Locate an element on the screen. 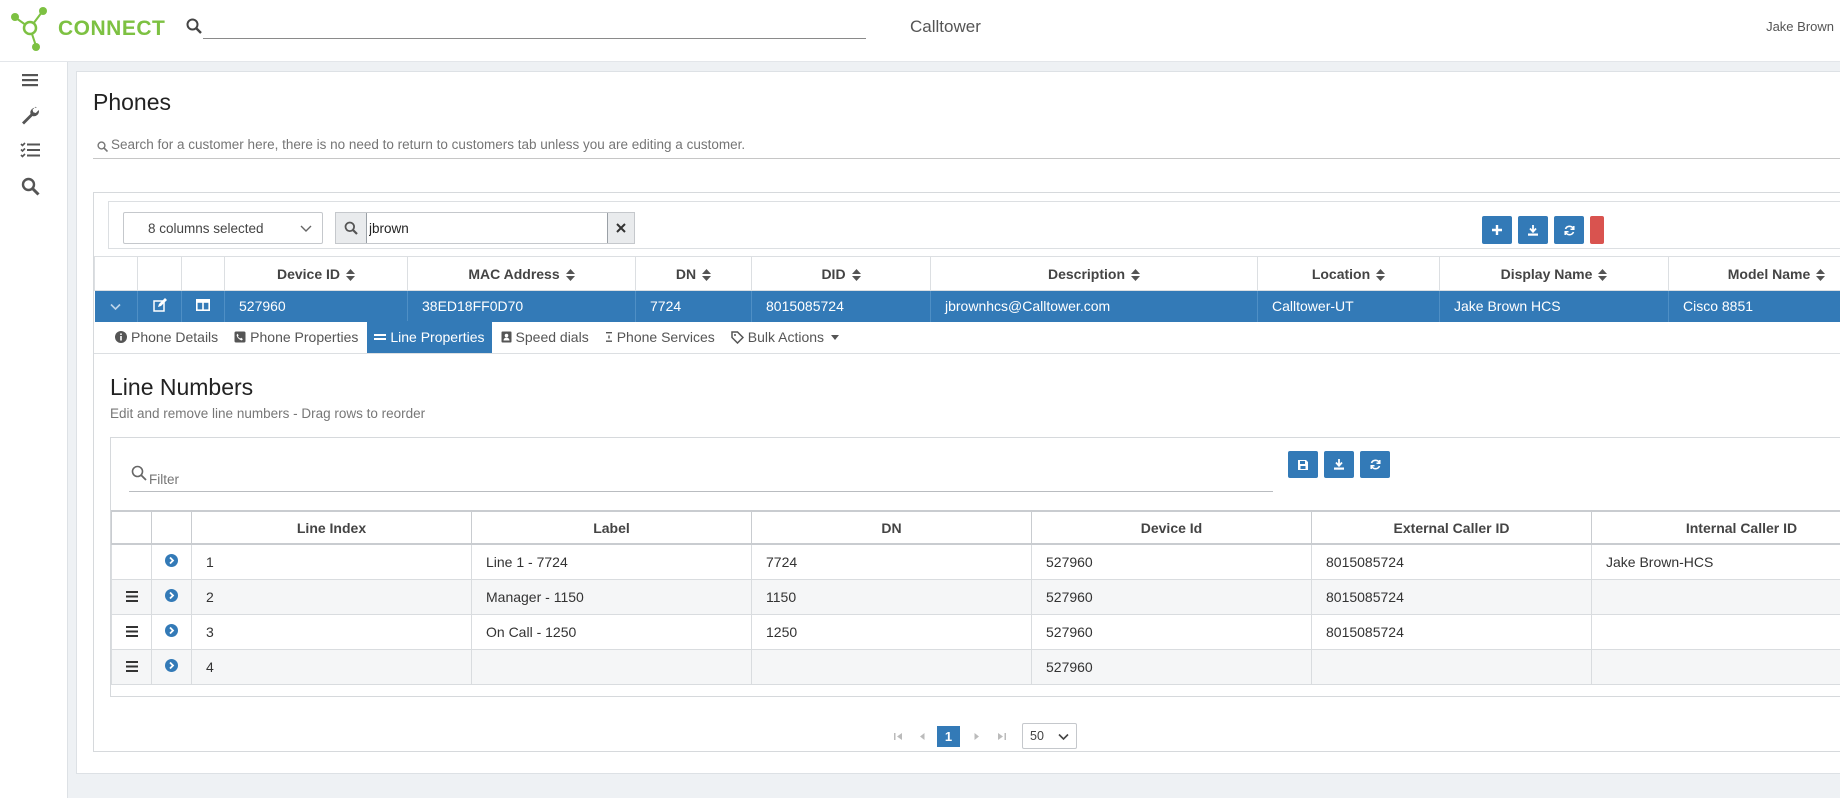 The image size is (1840, 798). top-bar: CONNECT Calltower Jake Brown is located at coordinates (920, 31).